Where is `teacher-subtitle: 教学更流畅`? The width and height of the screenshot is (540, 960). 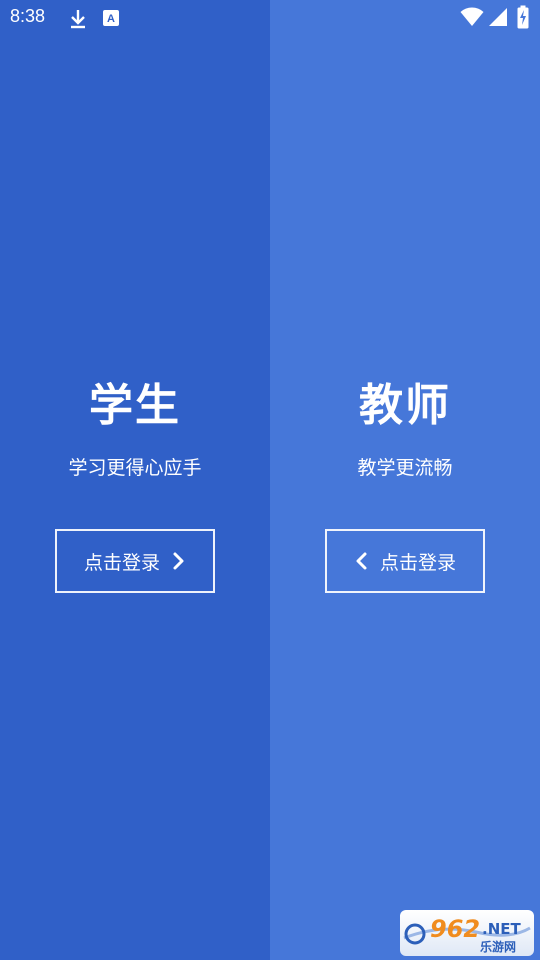
teacher-subtitle: 教学更流畅 is located at coordinates (405, 468).